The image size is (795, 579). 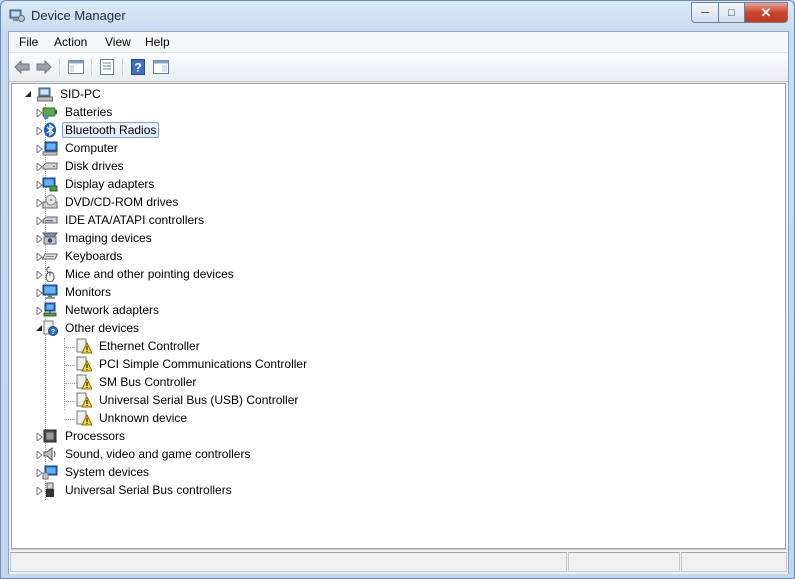 I want to click on menu-view: View, so click(x=118, y=42).